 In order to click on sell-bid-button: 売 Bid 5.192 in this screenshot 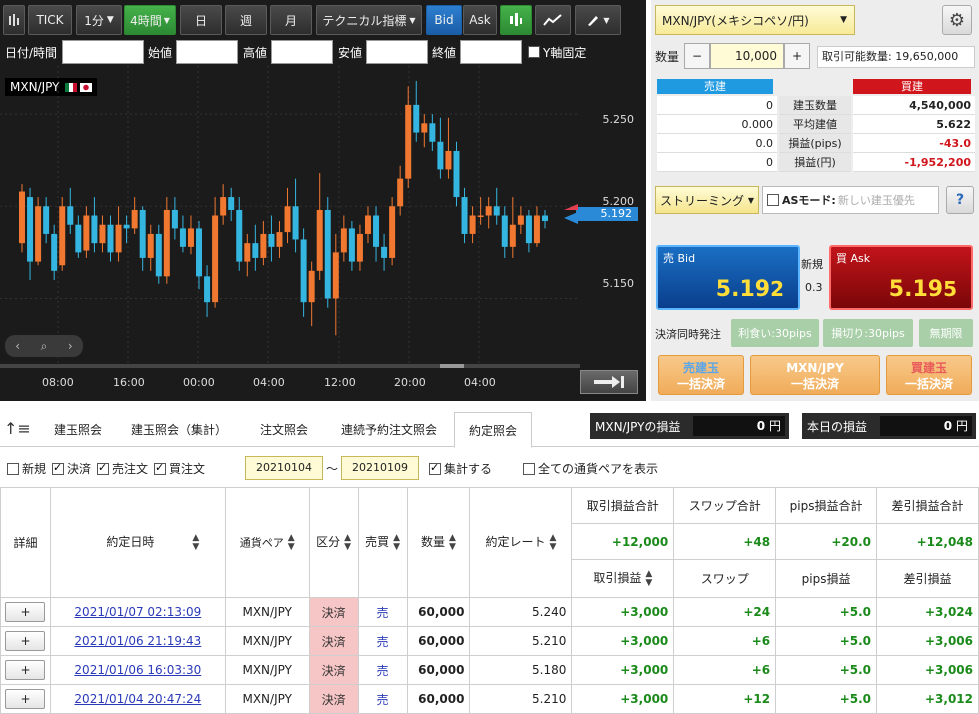, I will do `click(728, 277)`.